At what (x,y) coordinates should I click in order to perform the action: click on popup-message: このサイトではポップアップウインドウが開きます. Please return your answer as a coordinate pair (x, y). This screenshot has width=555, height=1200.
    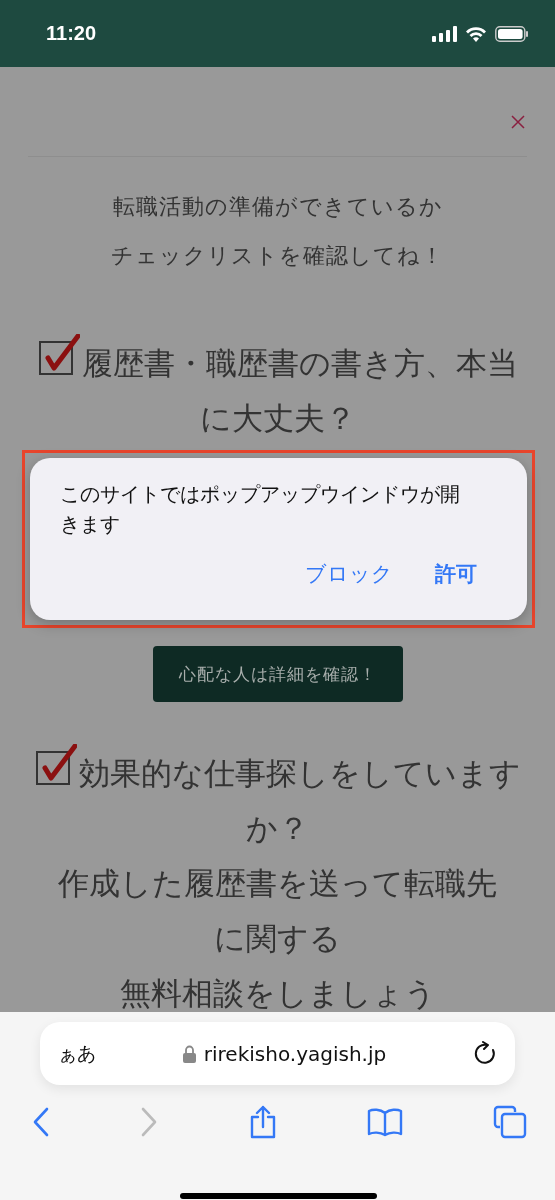
    Looking at the image, I should click on (260, 510).